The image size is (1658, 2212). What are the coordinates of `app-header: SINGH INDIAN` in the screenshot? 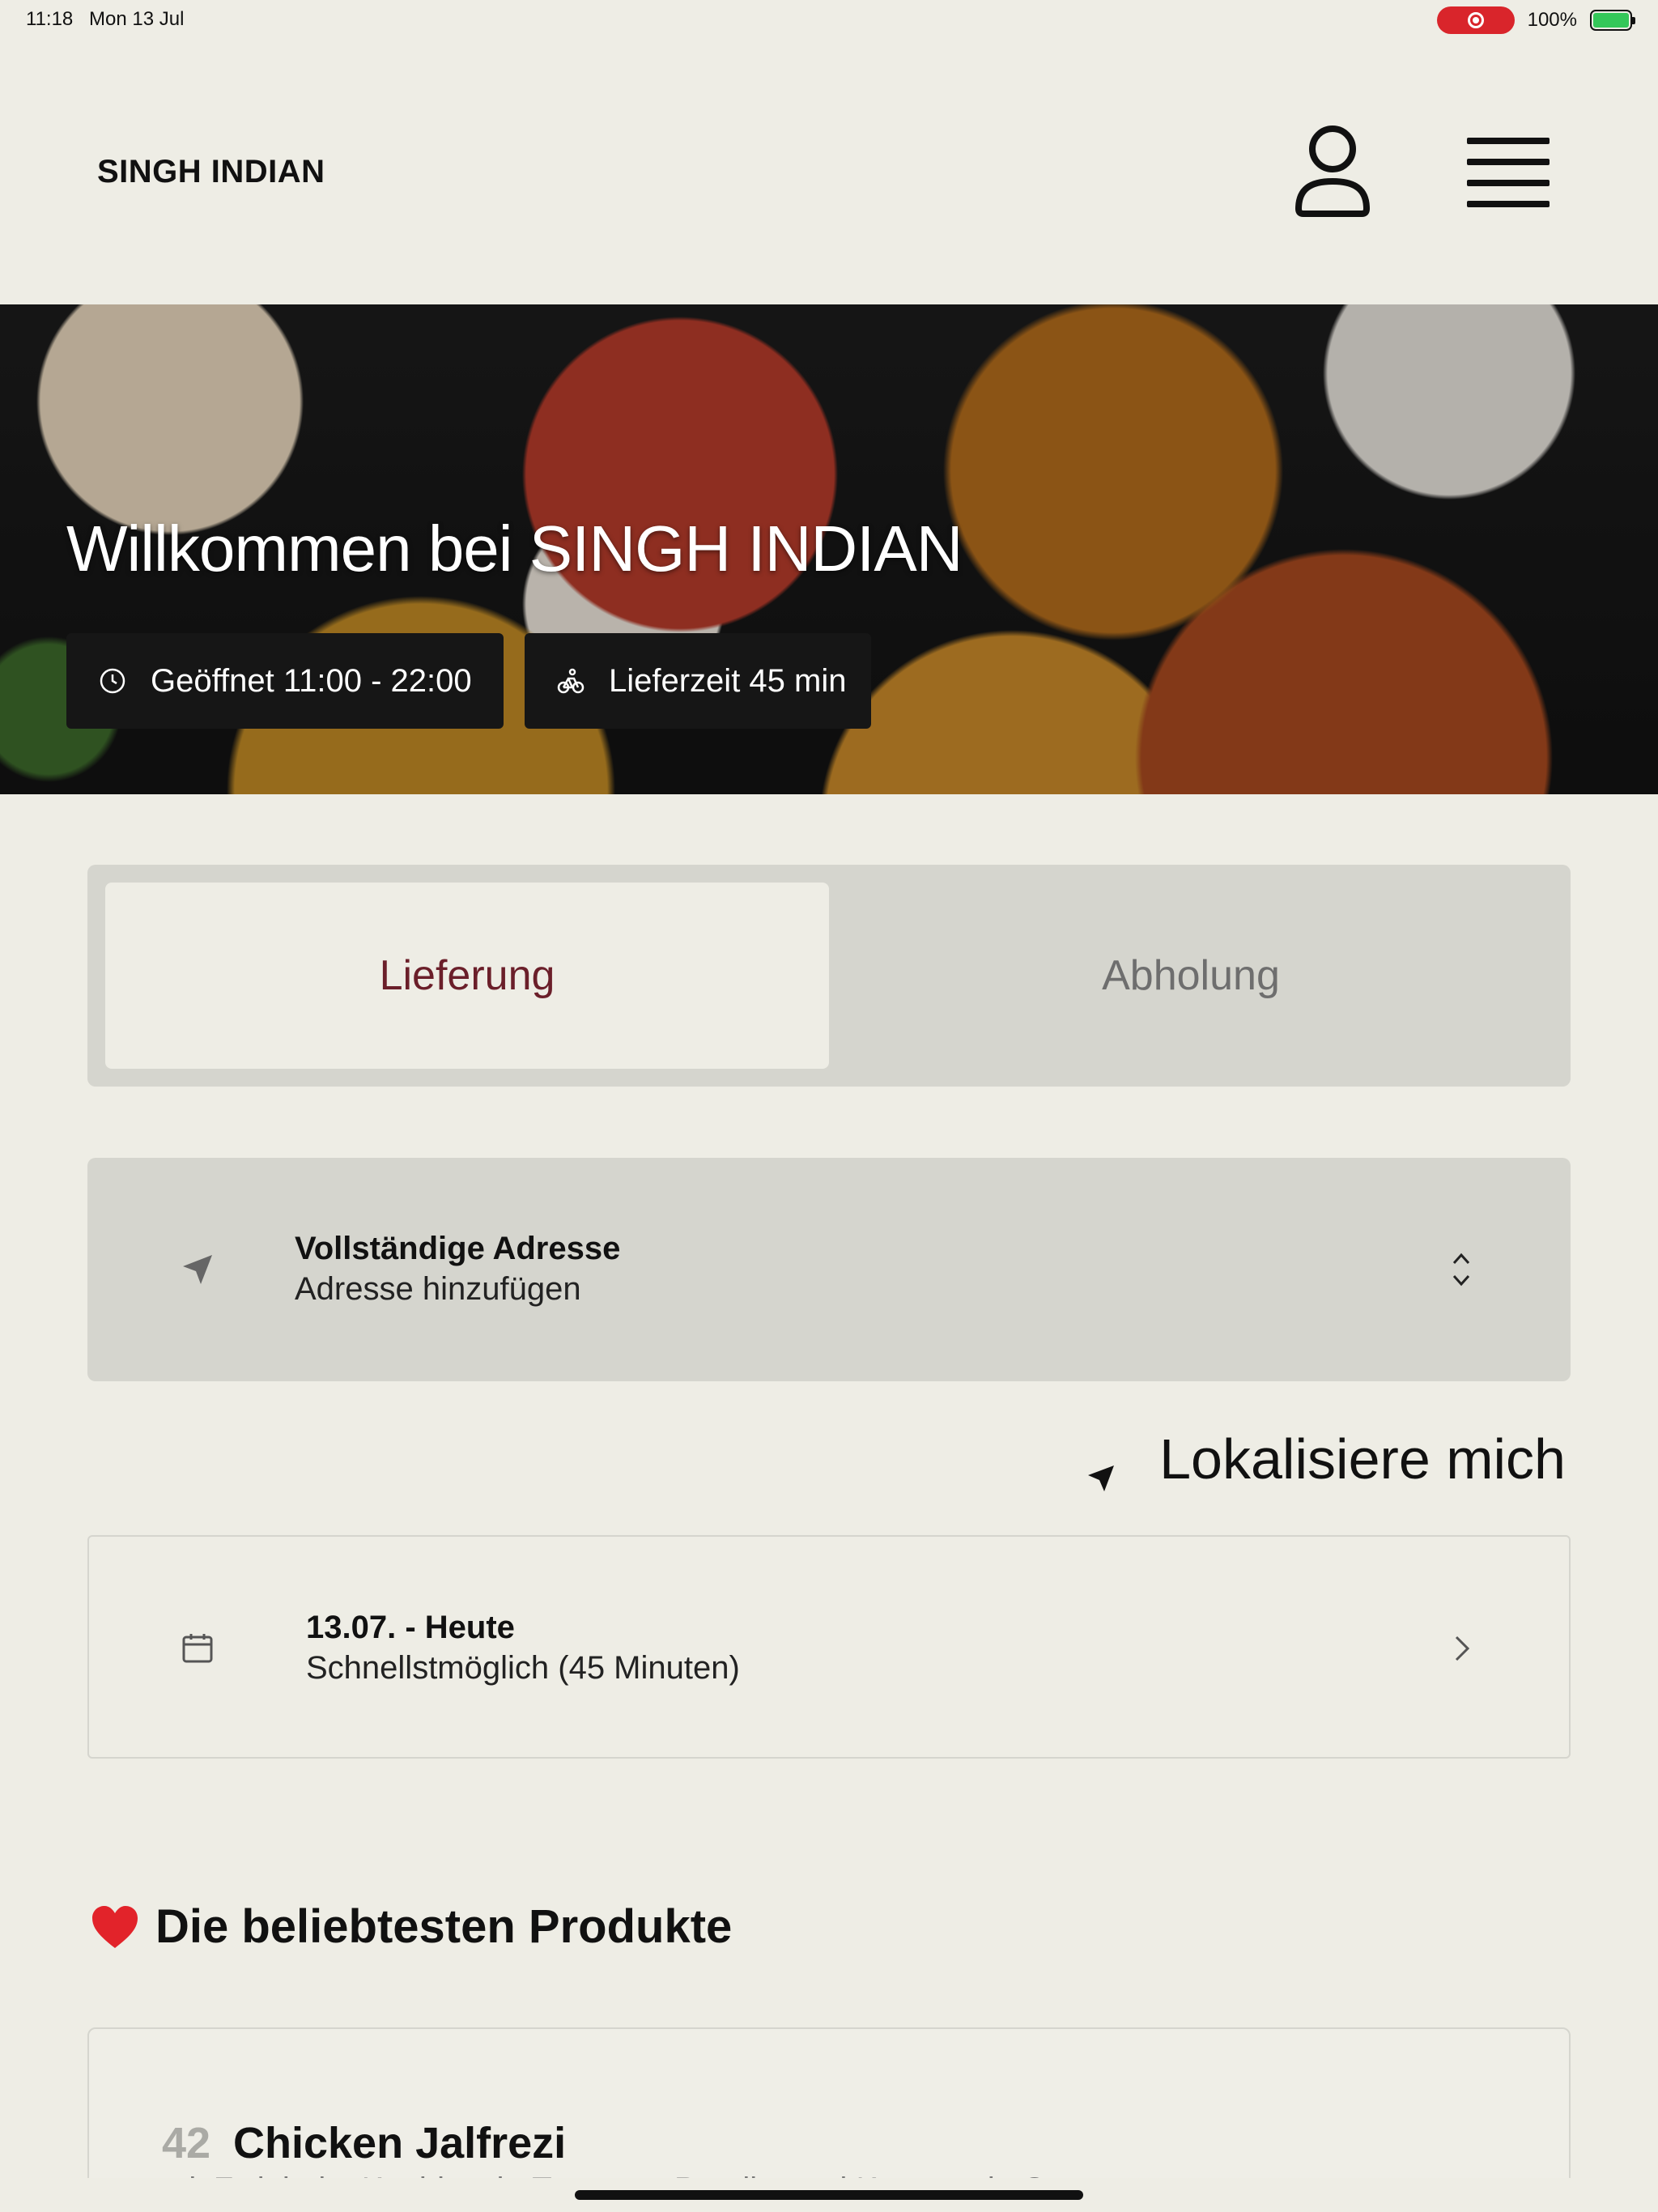 It's located at (829, 172).